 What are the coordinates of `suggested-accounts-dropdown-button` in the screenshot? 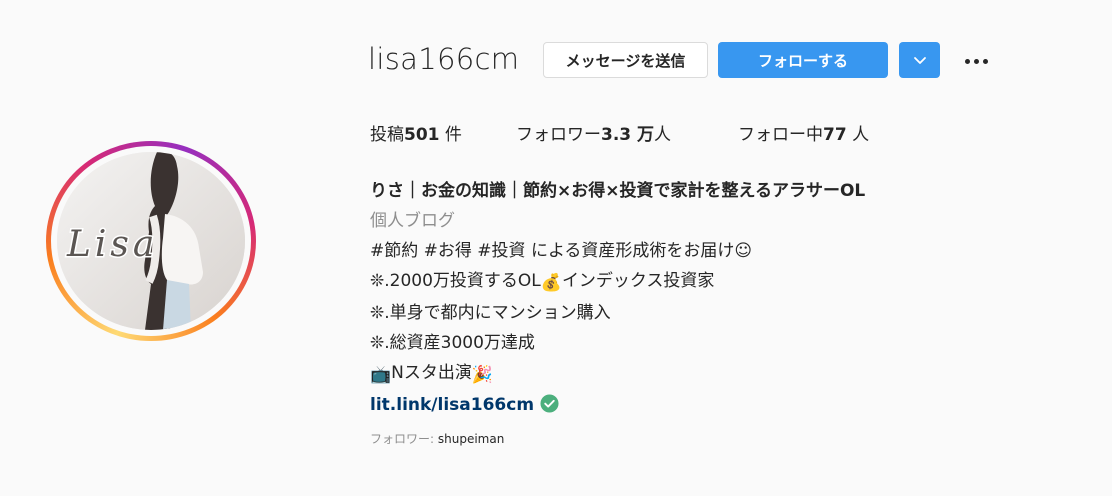 It's located at (919, 60).